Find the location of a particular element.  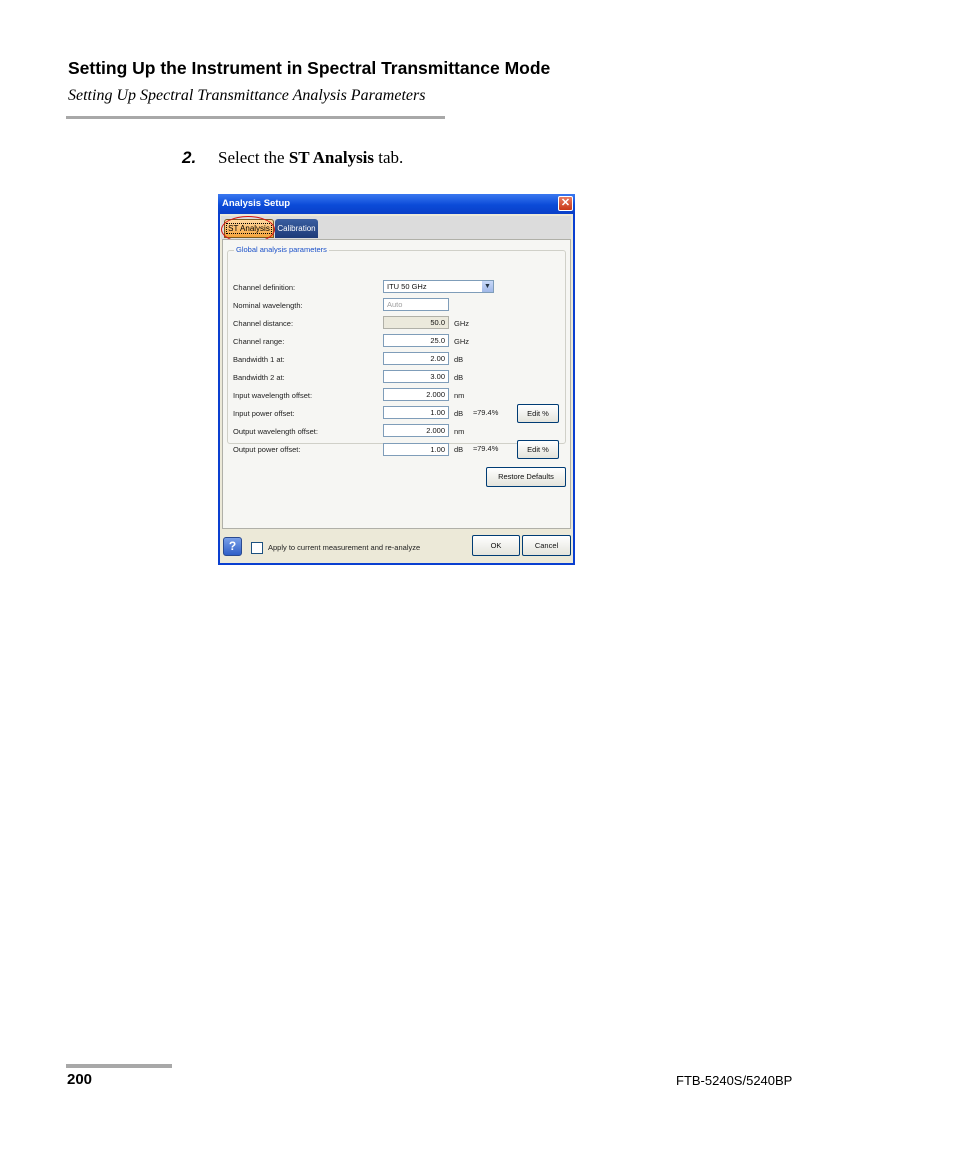

footer-rule is located at coordinates (119, 1066).